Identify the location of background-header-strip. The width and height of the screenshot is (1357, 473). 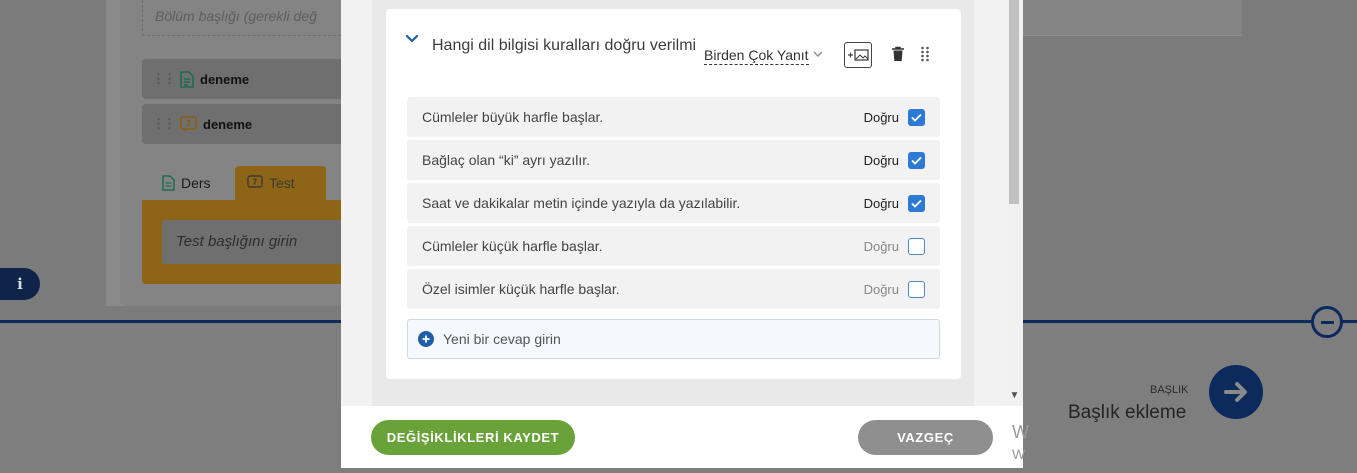
(1132, 18).